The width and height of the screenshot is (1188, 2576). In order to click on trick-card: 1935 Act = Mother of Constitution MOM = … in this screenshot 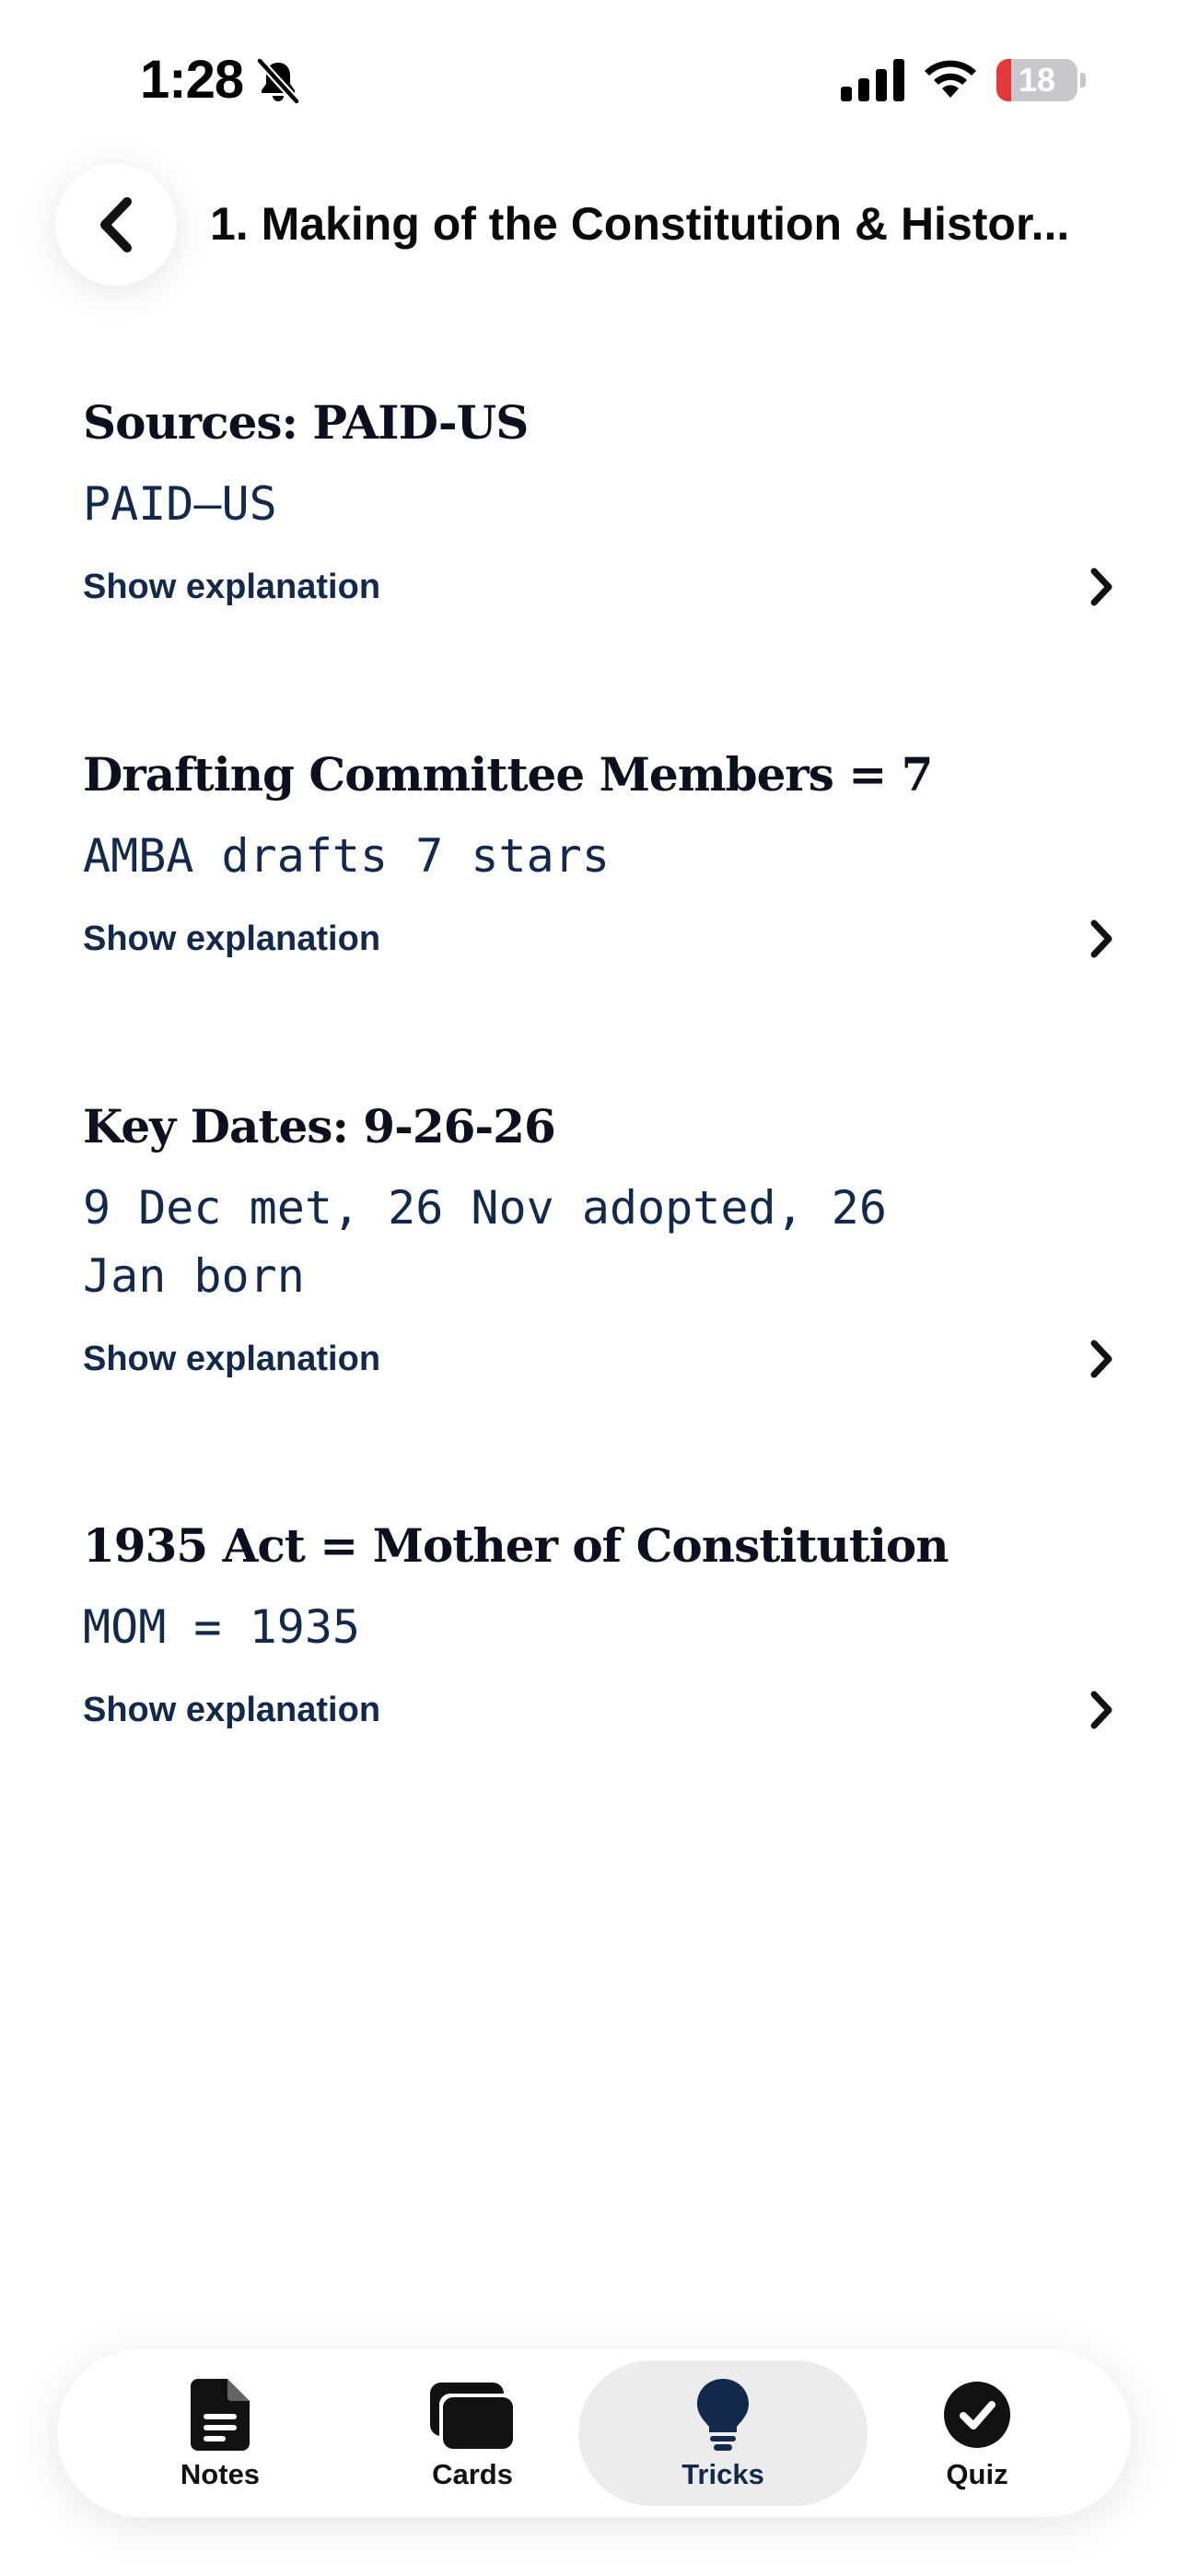, I will do `click(598, 1628)`.